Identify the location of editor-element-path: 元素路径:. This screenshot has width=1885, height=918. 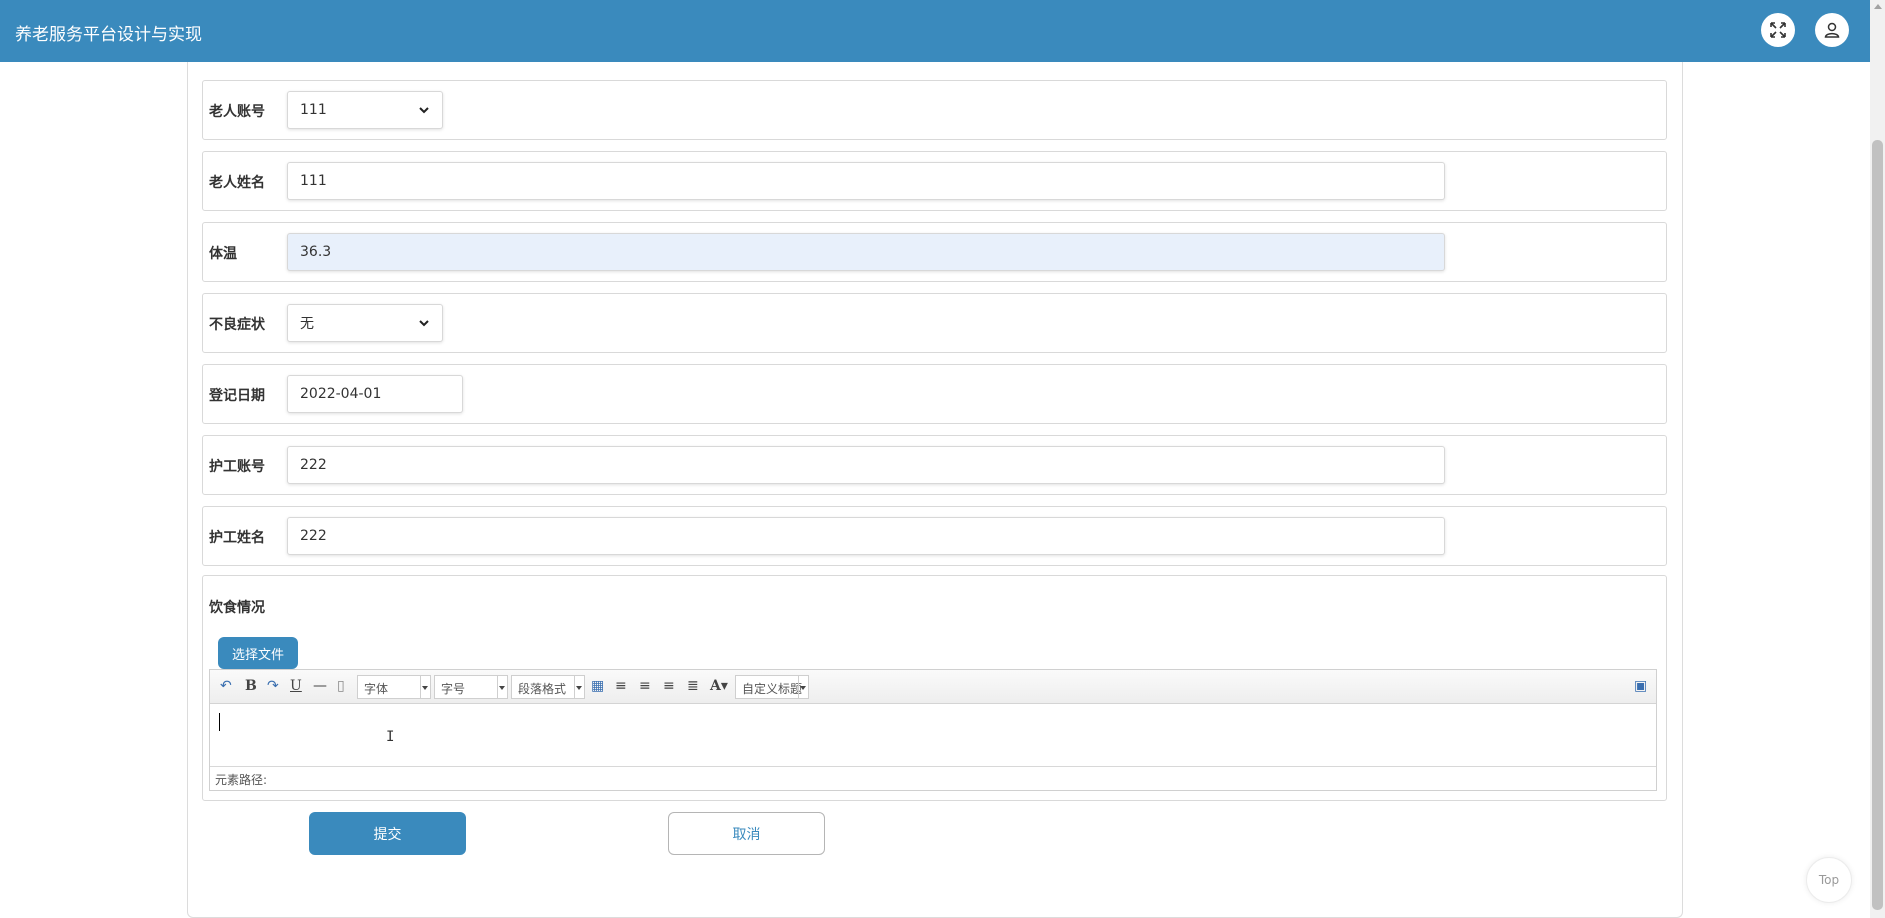
(933, 778).